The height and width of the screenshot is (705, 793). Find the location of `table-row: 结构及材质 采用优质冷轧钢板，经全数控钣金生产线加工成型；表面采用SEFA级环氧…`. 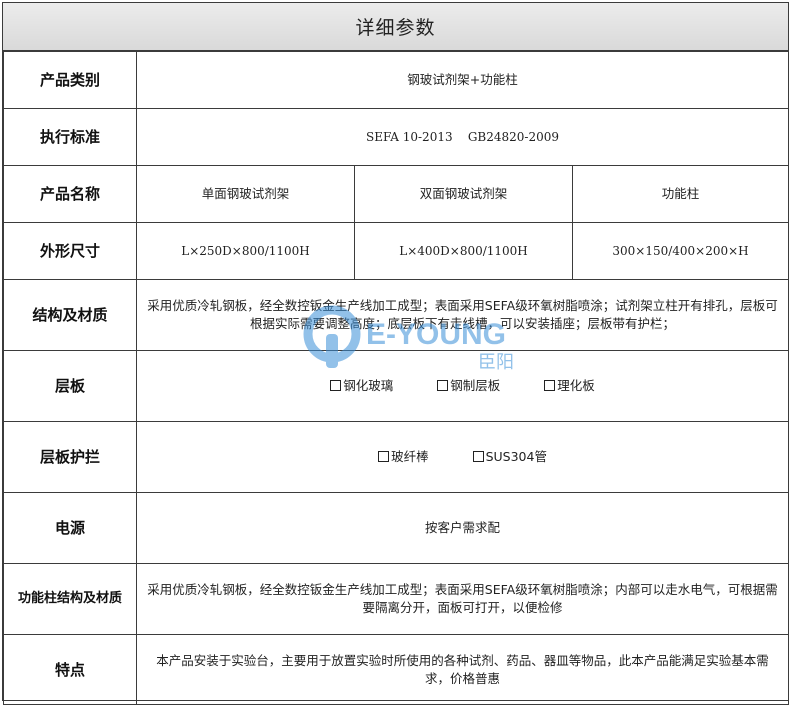

table-row: 结构及材质 采用优质冷轧钢板，经全数控钣金生产线加工成型；表面采用SEFA级环氧… is located at coordinates (396, 315).